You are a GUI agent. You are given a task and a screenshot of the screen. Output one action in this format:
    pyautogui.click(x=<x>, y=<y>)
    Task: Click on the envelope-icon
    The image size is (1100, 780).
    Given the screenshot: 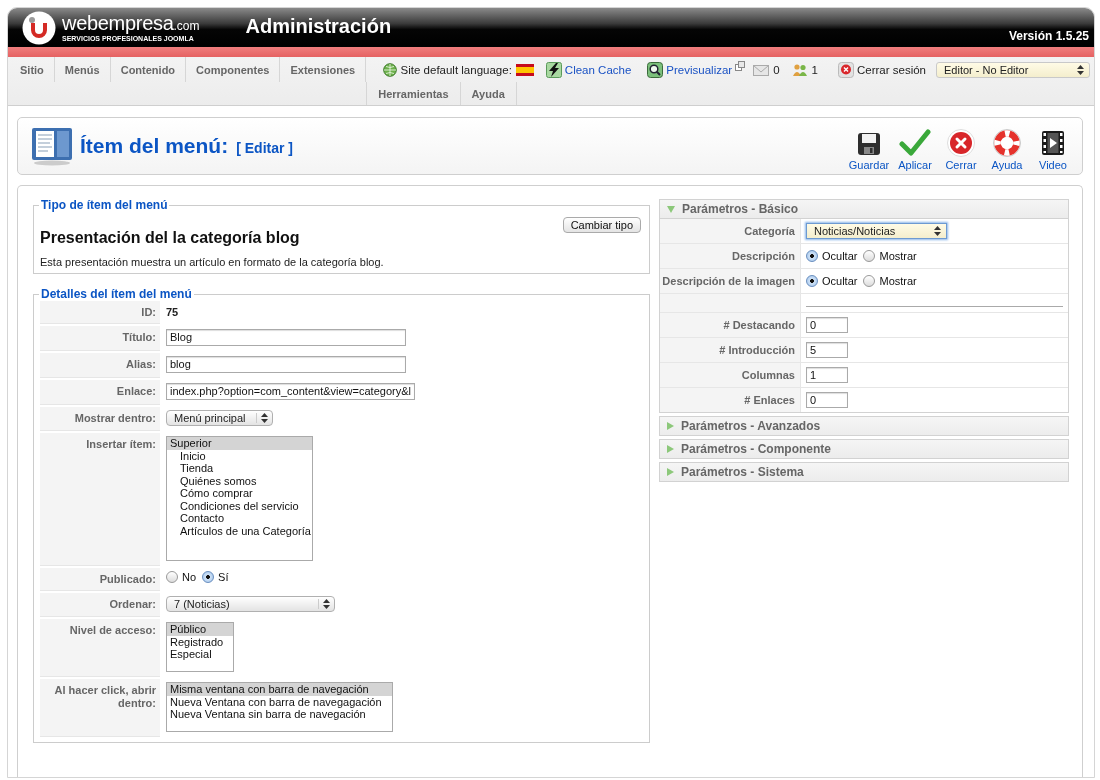 What is the action you would take?
    pyautogui.click(x=761, y=69)
    